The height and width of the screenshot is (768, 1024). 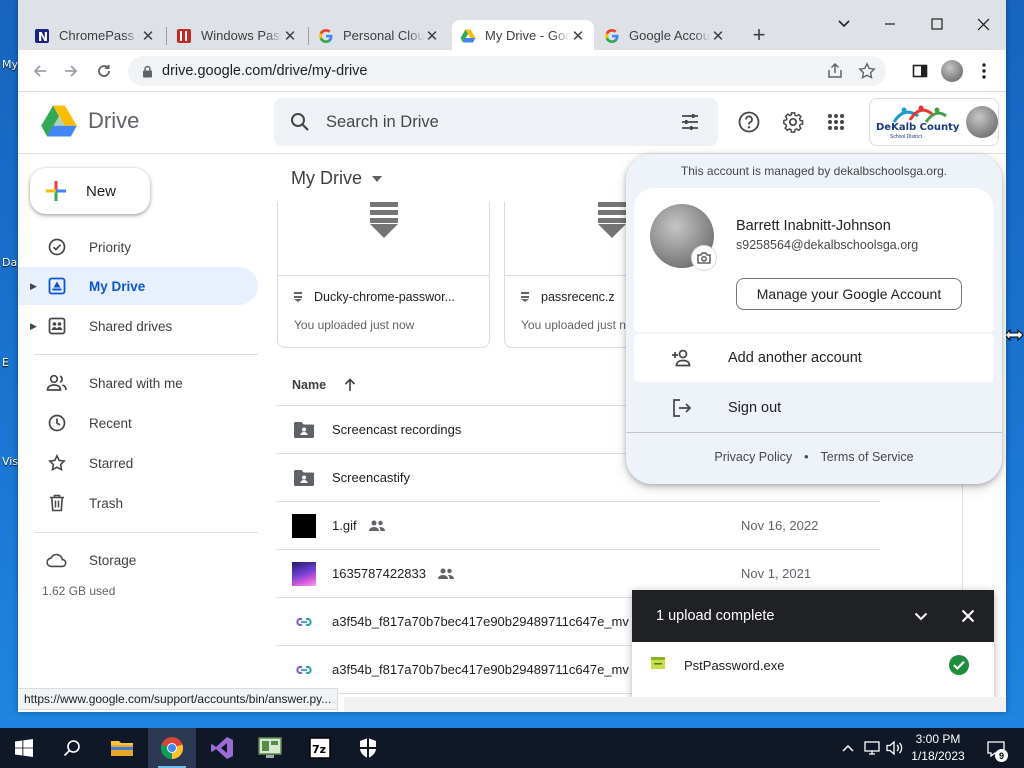 I want to click on caret-down-icon, so click(x=377, y=178).